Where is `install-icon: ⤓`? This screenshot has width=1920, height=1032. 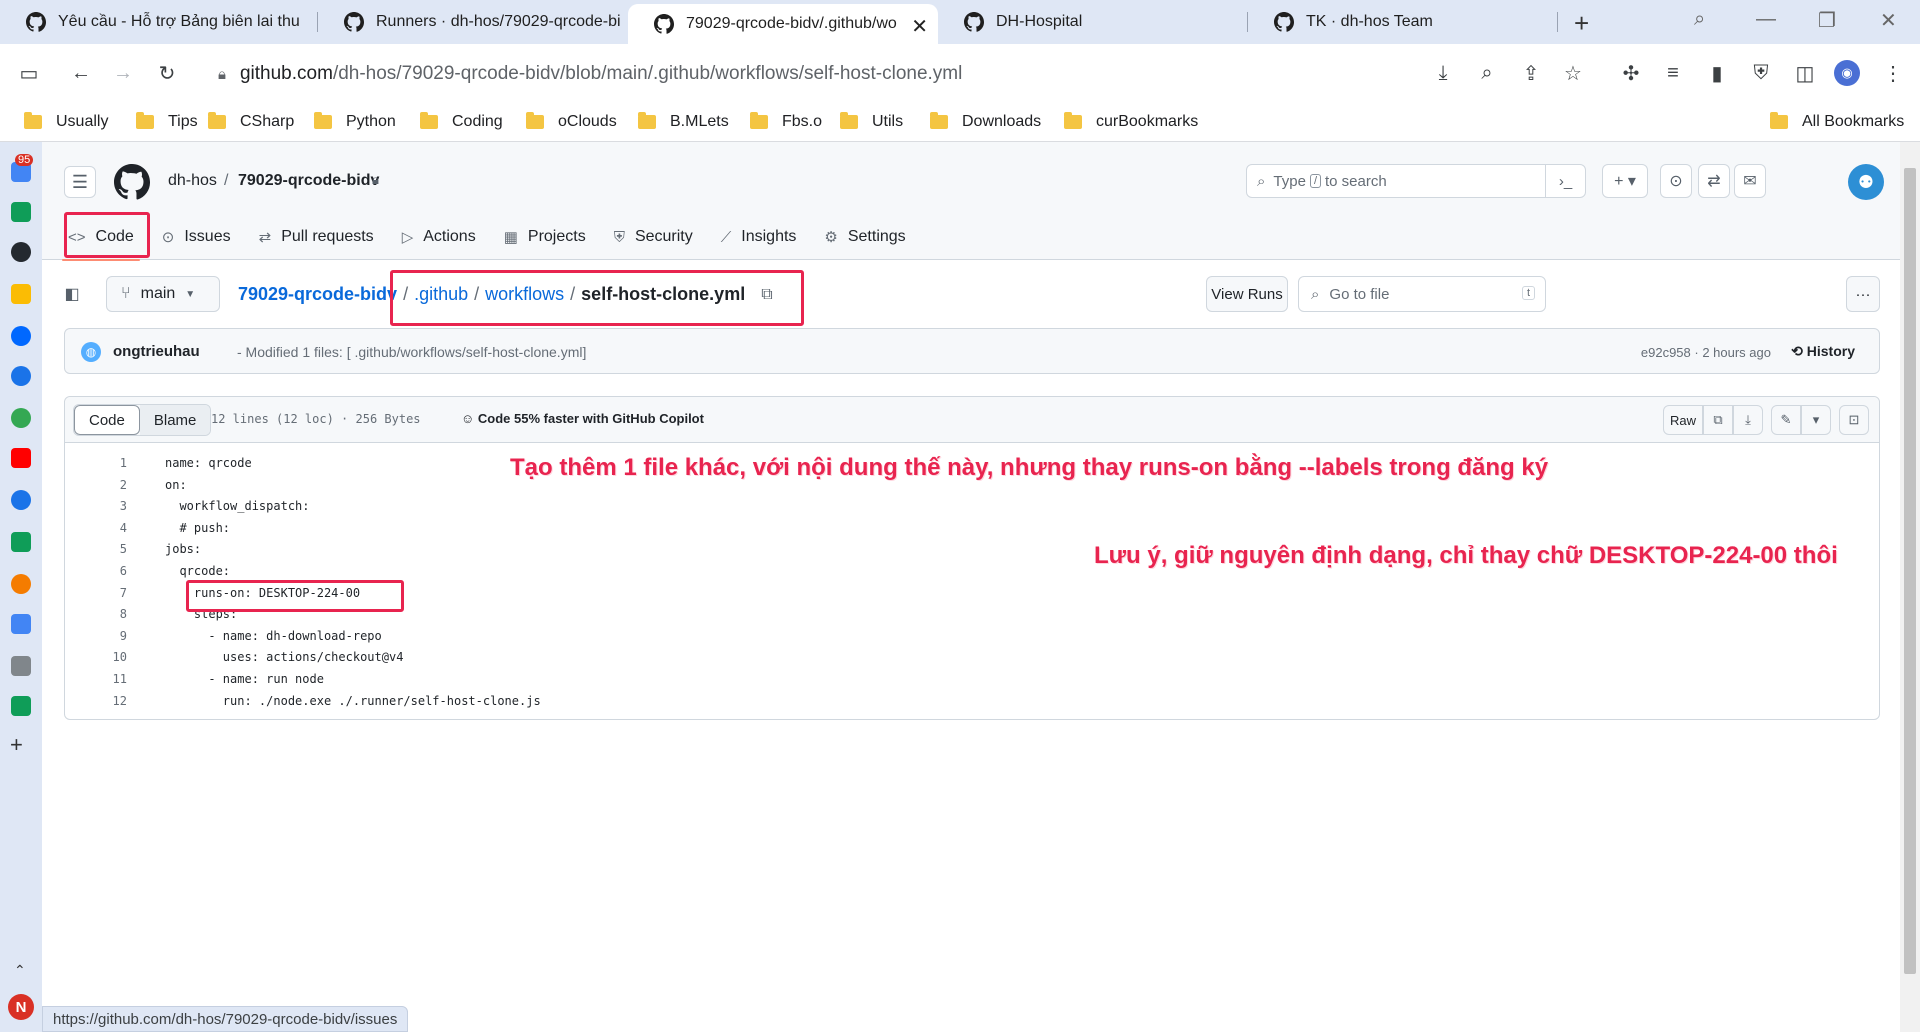
install-icon: ⤓ is located at coordinates (1443, 73).